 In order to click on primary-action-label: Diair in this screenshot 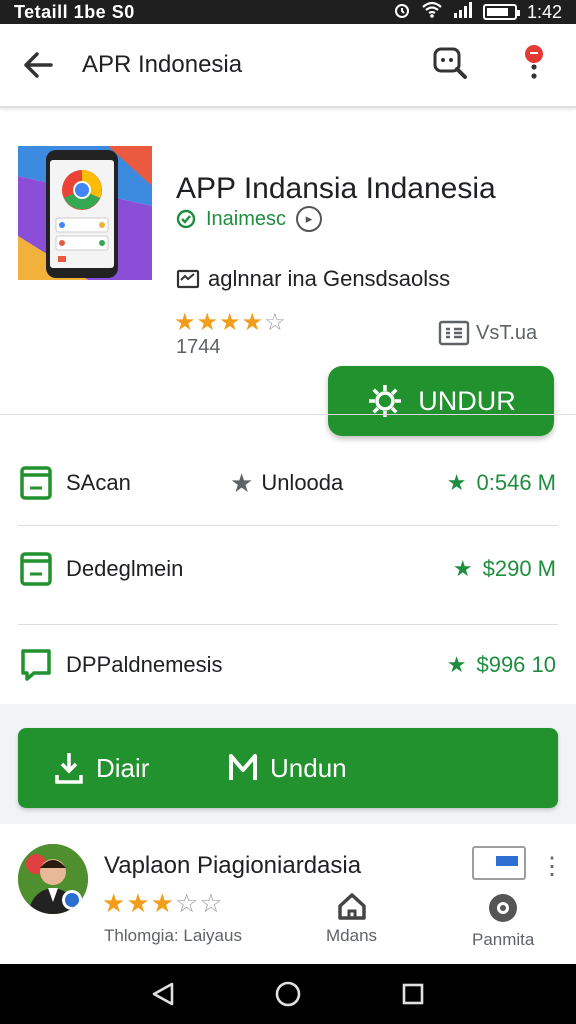, I will do `click(123, 767)`.